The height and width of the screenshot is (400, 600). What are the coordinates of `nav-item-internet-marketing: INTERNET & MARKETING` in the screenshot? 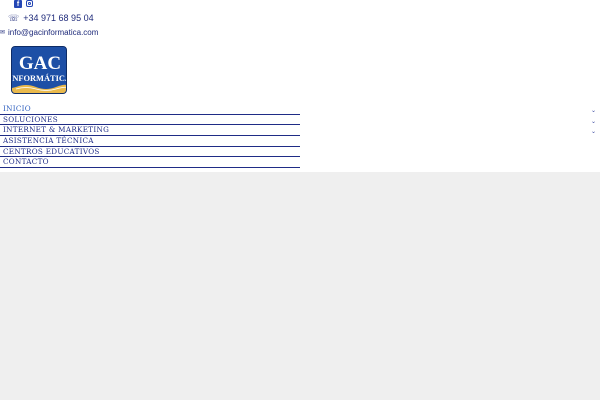 It's located at (150, 131).